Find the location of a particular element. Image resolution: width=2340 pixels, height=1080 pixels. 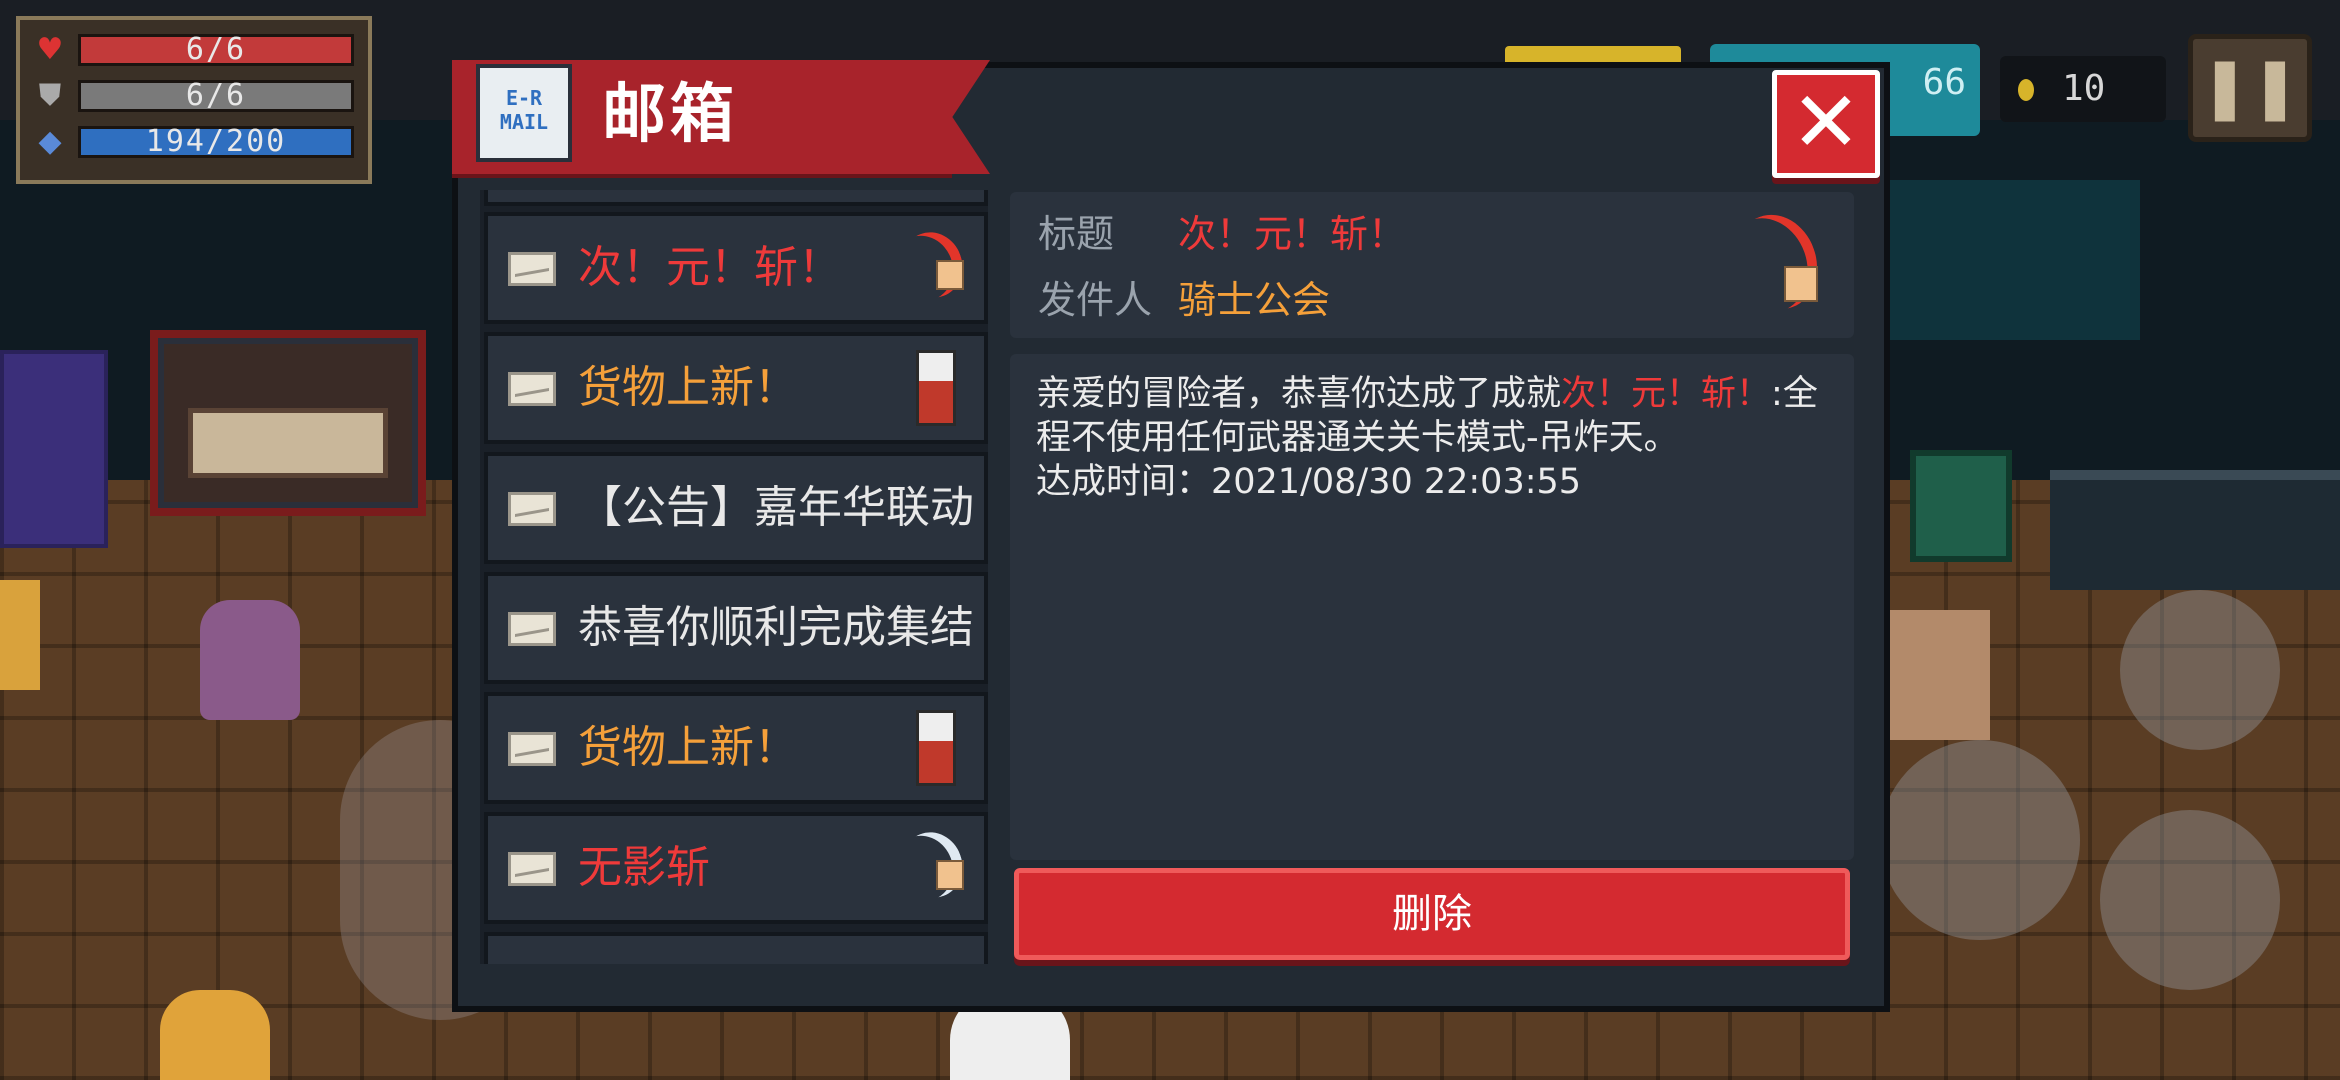

skill-button is located at coordinates (2190, 900).